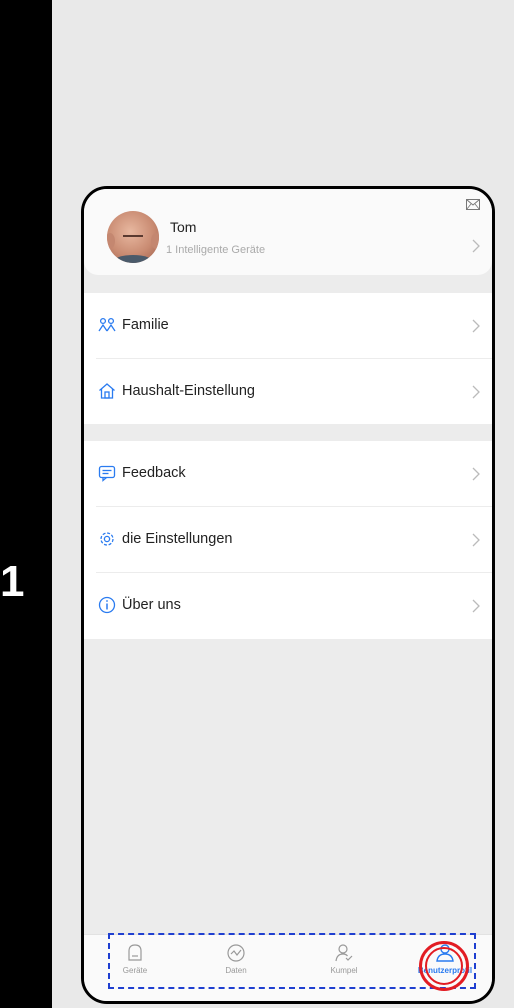 Image resolution: width=514 pixels, height=1008 pixels. Describe the element at coordinates (473, 204) in the screenshot. I see `mail-icon` at that location.